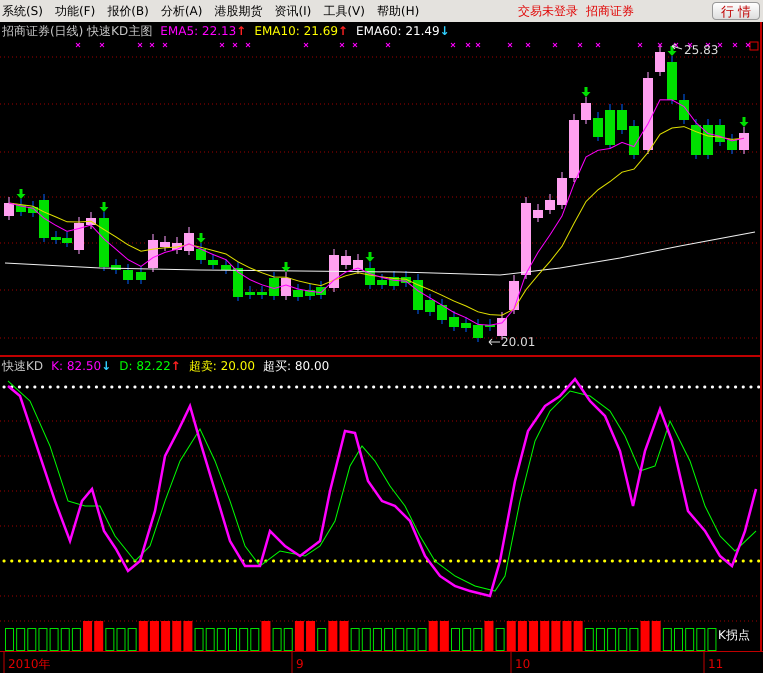 The width and height of the screenshot is (763, 673). I want to click on indicator-value: K: 82.50, so click(76, 366).